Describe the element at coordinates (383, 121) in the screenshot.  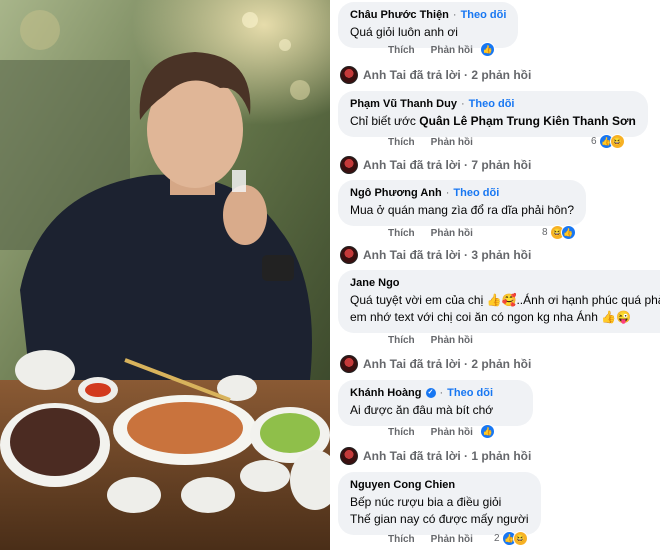
I see `comment-text-prefix: Chỉ biết ước` at that location.